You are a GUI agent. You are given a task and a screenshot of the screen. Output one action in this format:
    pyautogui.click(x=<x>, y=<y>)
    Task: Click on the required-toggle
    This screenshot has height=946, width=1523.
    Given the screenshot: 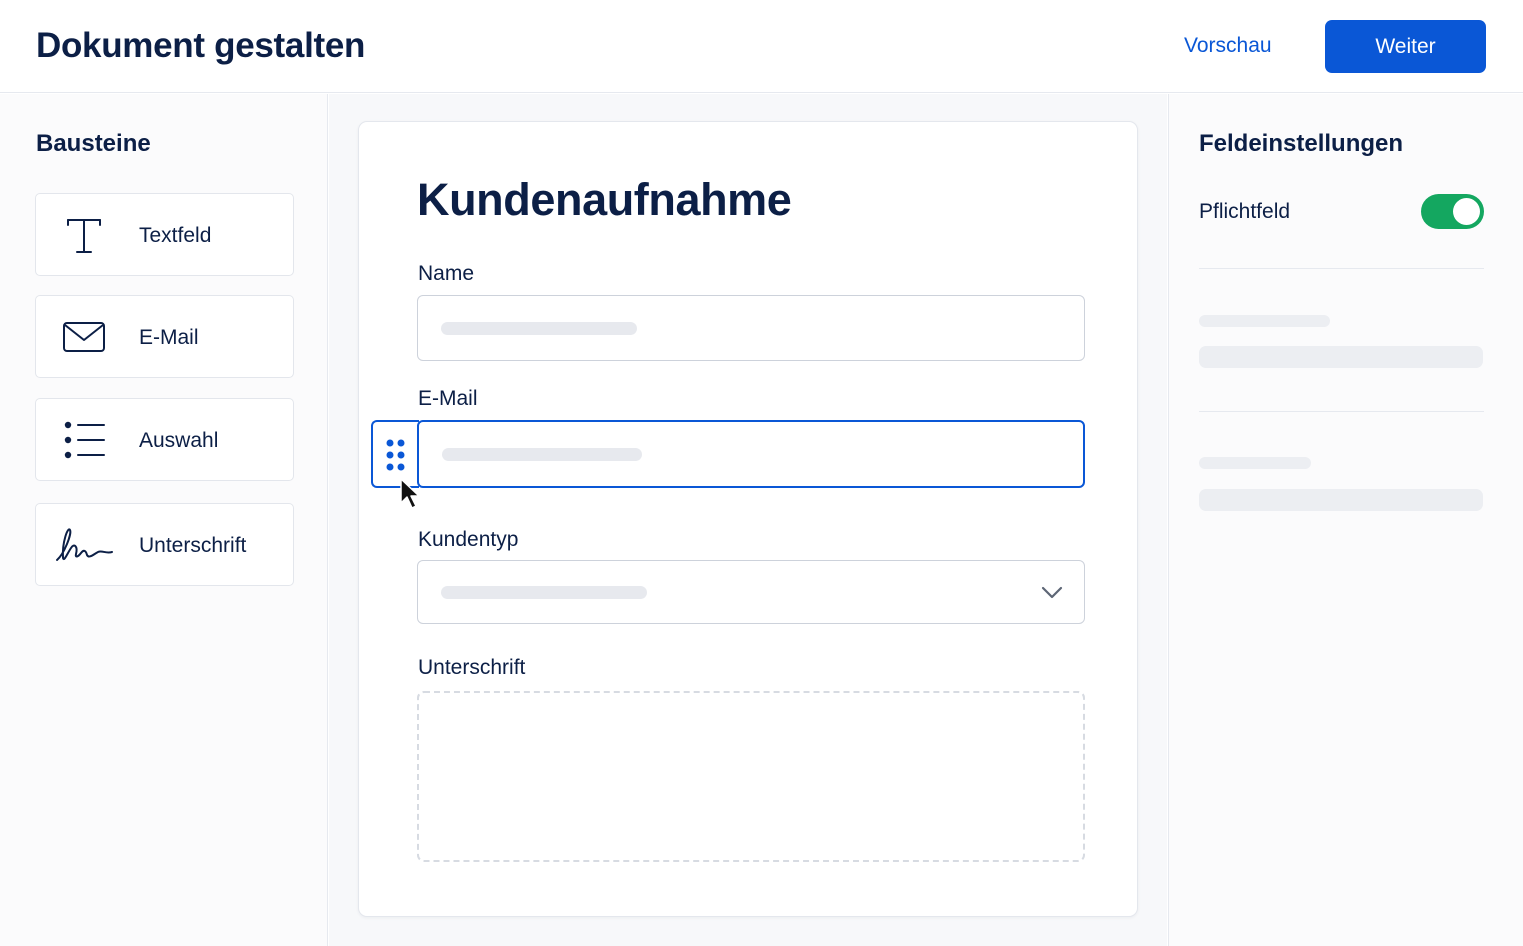 What is the action you would take?
    pyautogui.click(x=1452, y=211)
    